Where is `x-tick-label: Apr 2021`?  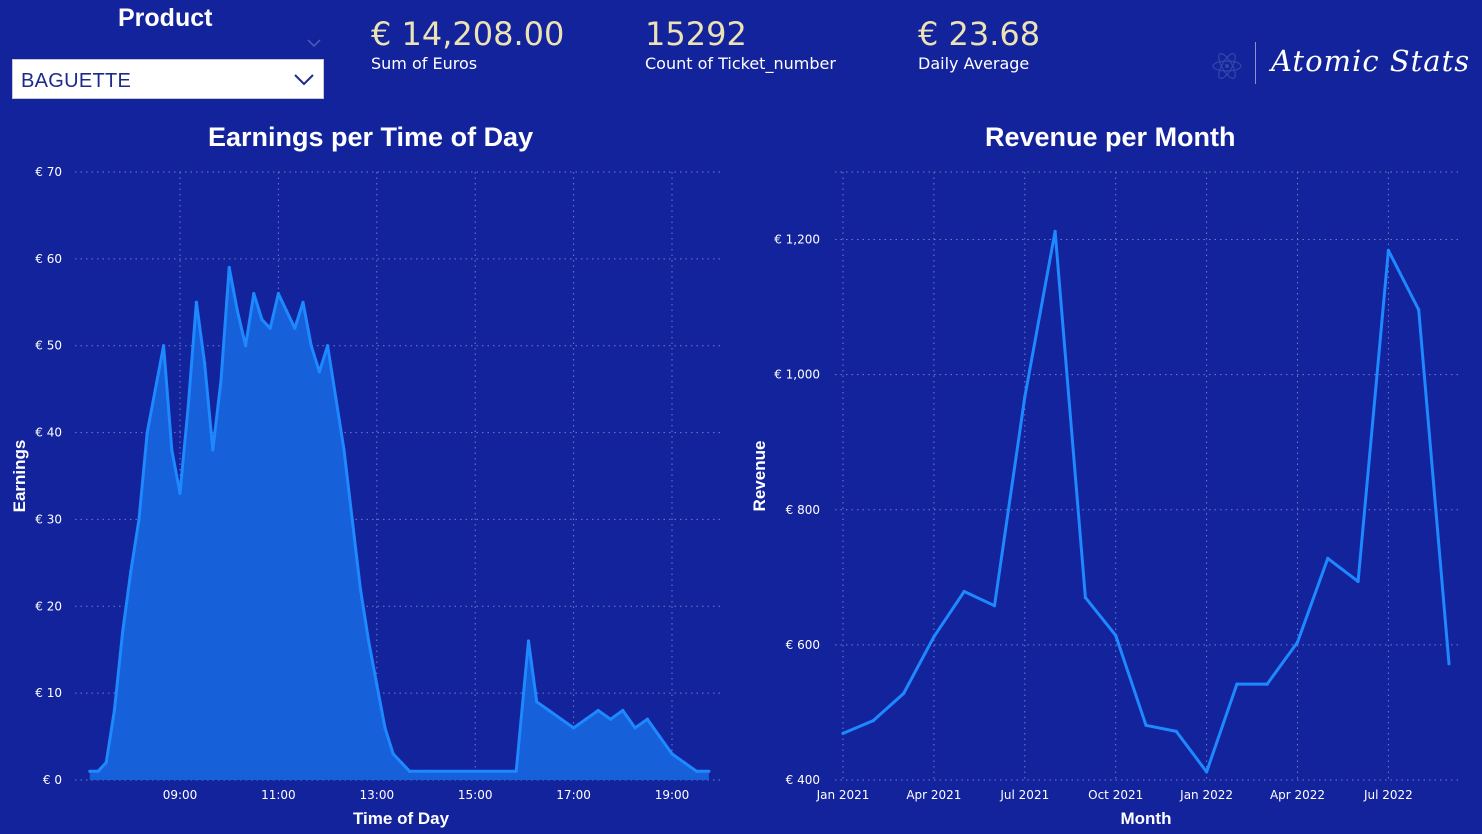
x-tick-label: Apr 2021 is located at coordinates (933, 795).